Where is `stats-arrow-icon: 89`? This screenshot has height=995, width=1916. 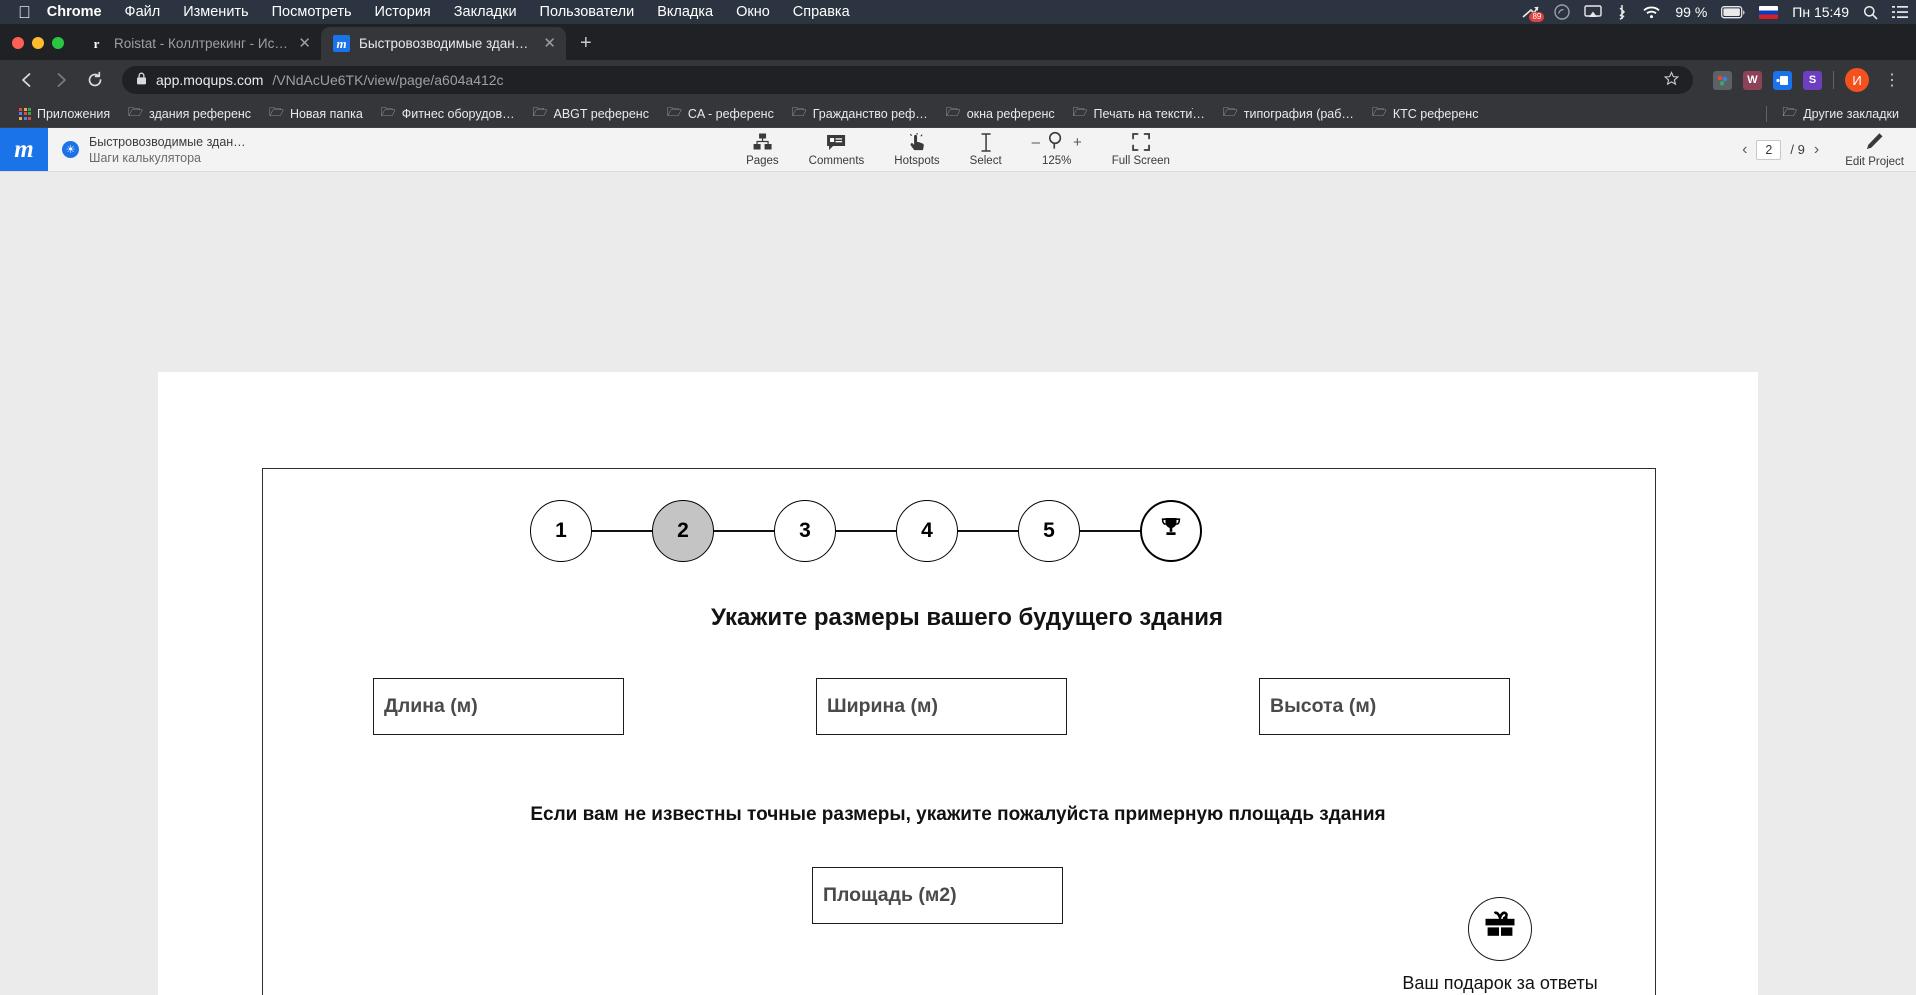
stats-arrow-icon: 89 is located at coordinates (1533, 14).